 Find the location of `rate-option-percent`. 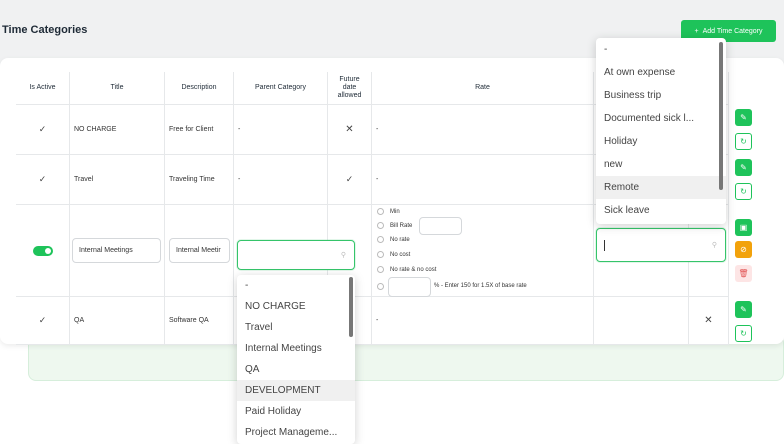

rate-option-percent is located at coordinates (380, 286).